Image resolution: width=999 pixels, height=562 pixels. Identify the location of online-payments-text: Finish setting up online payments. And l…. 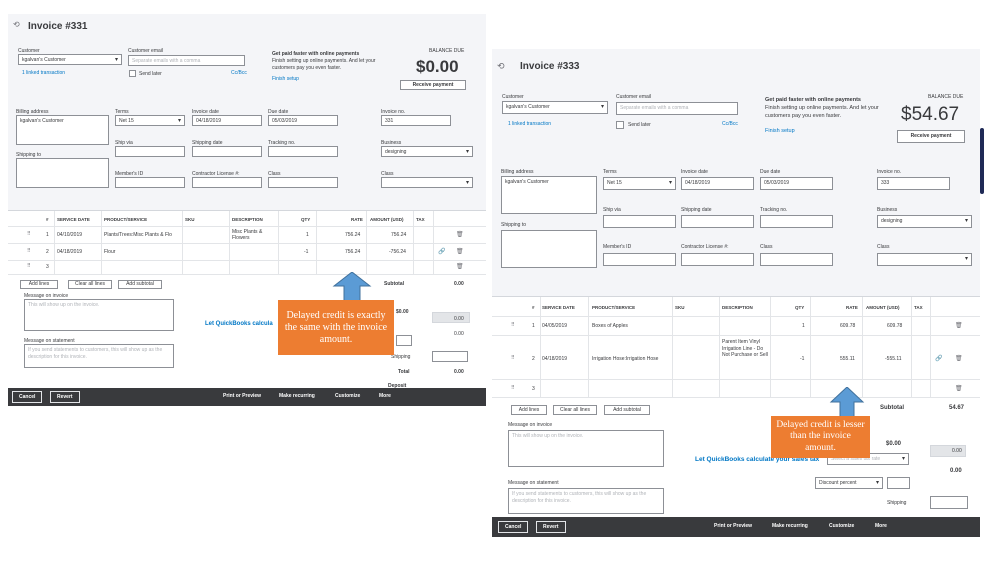
(822, 112).